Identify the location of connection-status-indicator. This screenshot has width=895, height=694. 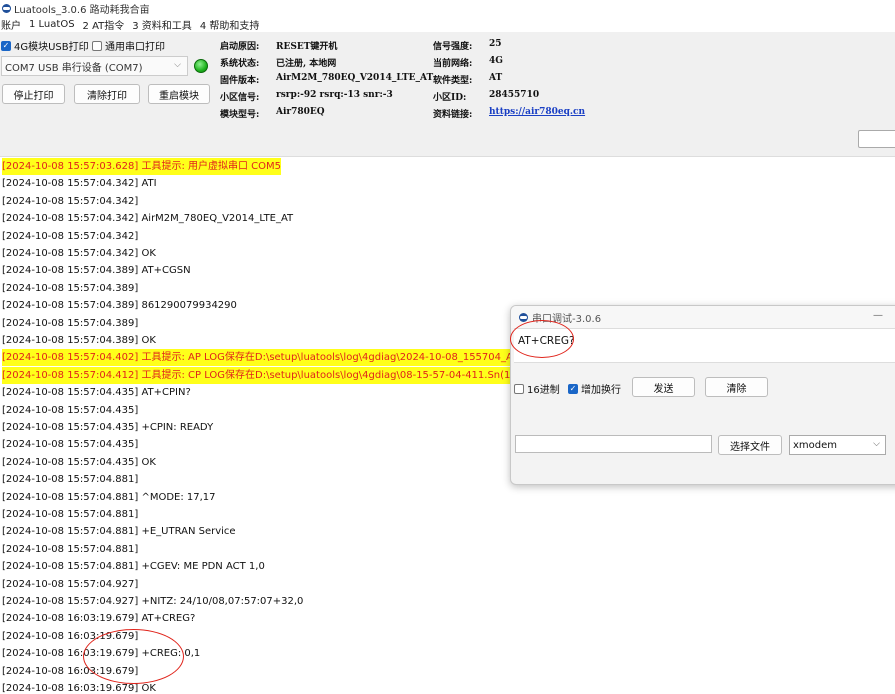
(201, 66).